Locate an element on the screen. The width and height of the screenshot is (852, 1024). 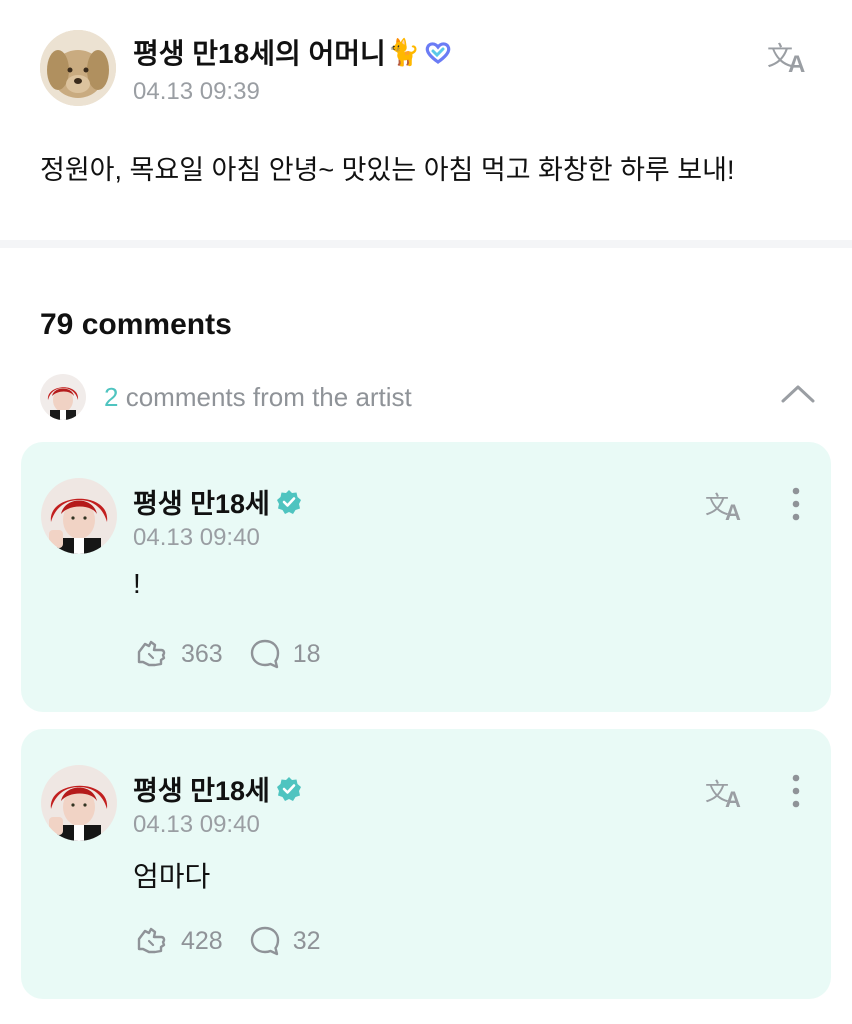
post-author-name: 평생 만18세의 어머니 is located at coordinates (259, 53).